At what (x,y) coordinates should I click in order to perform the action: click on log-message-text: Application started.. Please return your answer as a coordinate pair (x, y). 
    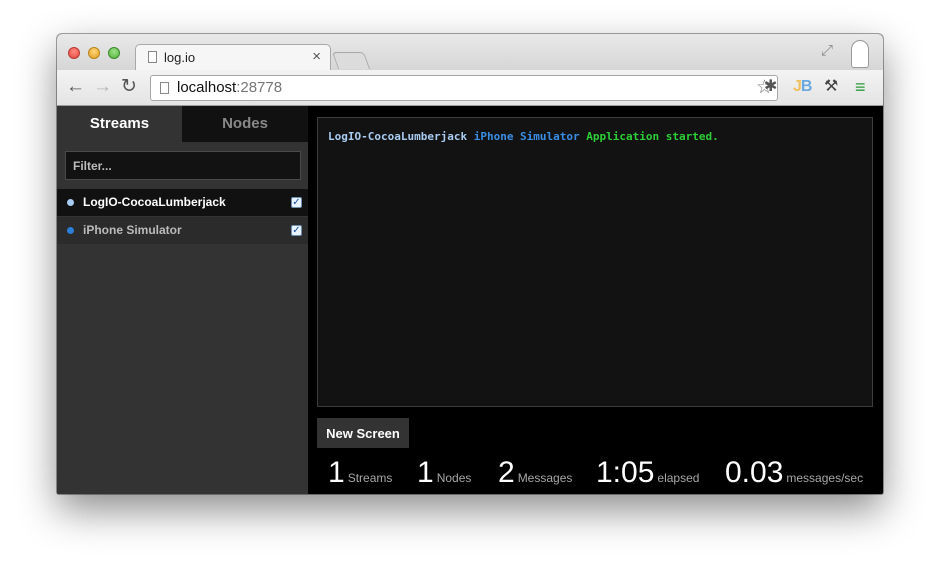
    Looking at the image, I should click on (652, 136).